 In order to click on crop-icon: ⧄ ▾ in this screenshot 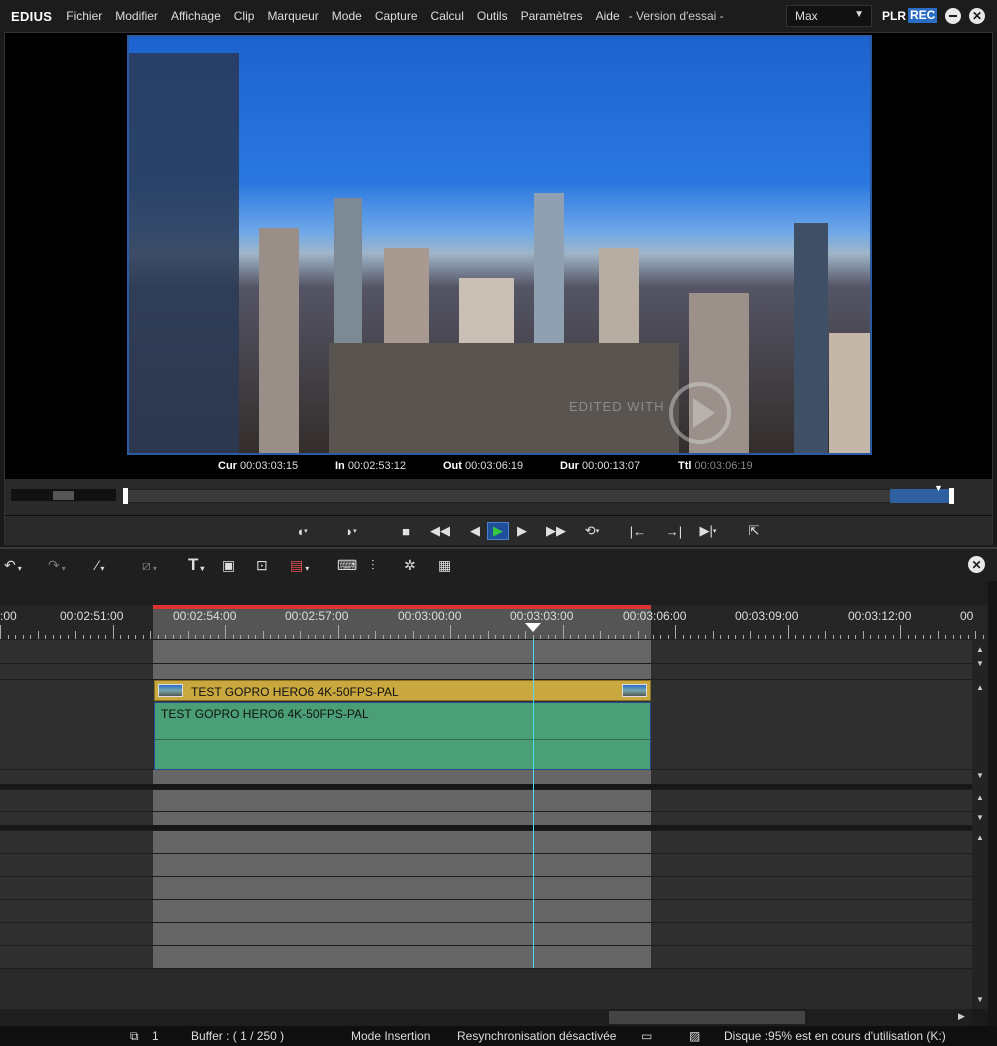, I will do `click(149, 565)`.